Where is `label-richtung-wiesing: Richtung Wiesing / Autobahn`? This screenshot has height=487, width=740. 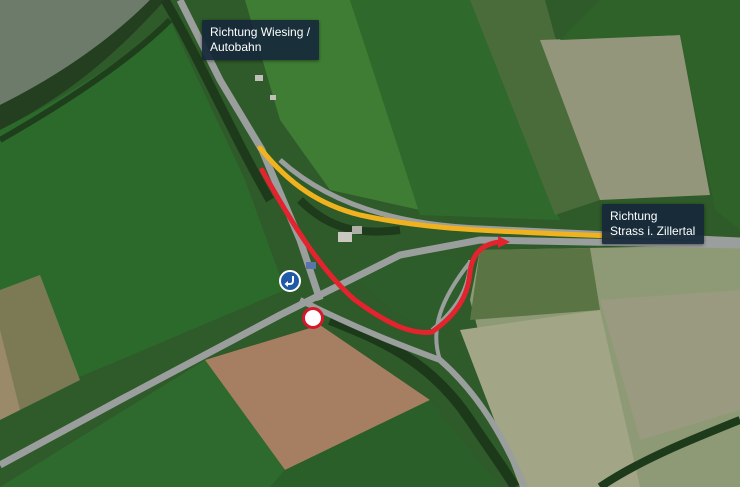 label-richtung-wiesing: Richtung Wiesing / Autobahn is located at coordinates (261, 40).